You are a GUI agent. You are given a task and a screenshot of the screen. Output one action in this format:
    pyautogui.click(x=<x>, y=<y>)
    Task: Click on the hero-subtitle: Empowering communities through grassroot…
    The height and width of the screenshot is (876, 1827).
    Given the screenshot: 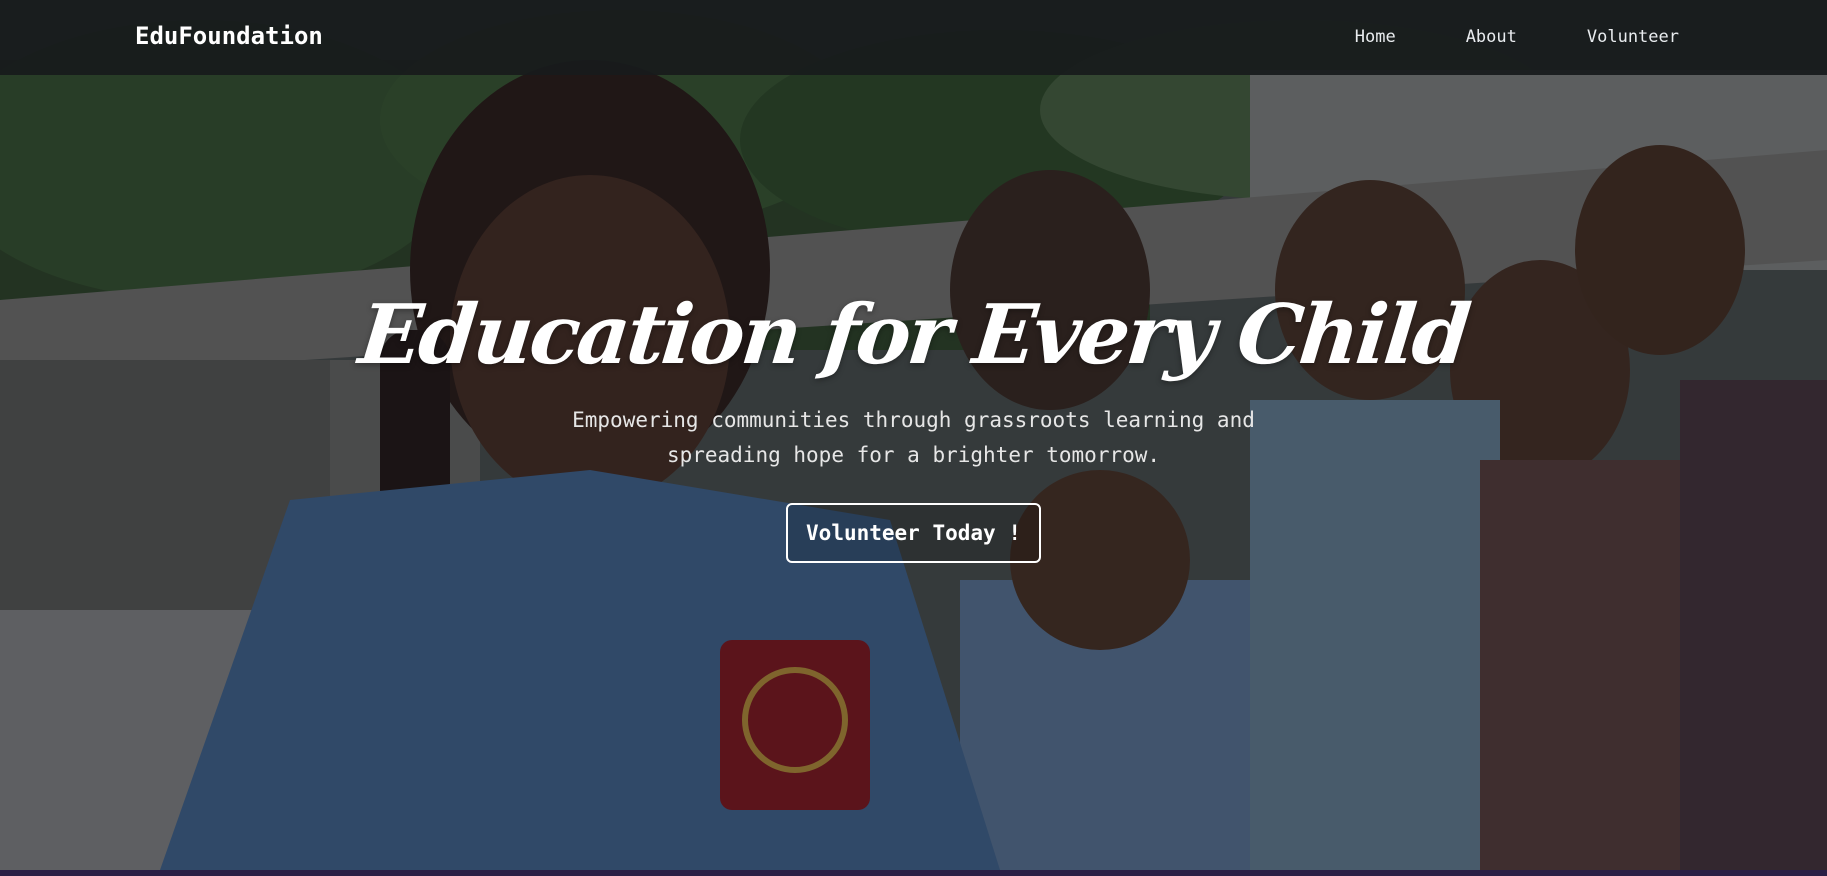 What is the action you would take?
    pyautogui.click(x=913, y=437)
    